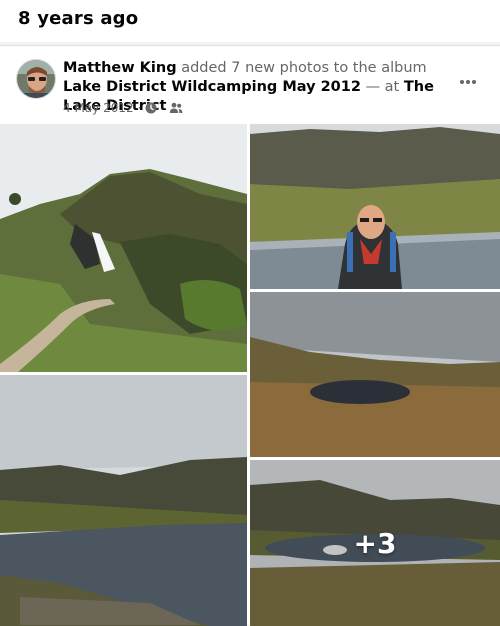  I want to click on memory-header: 8 years ago, so click(250, 21).